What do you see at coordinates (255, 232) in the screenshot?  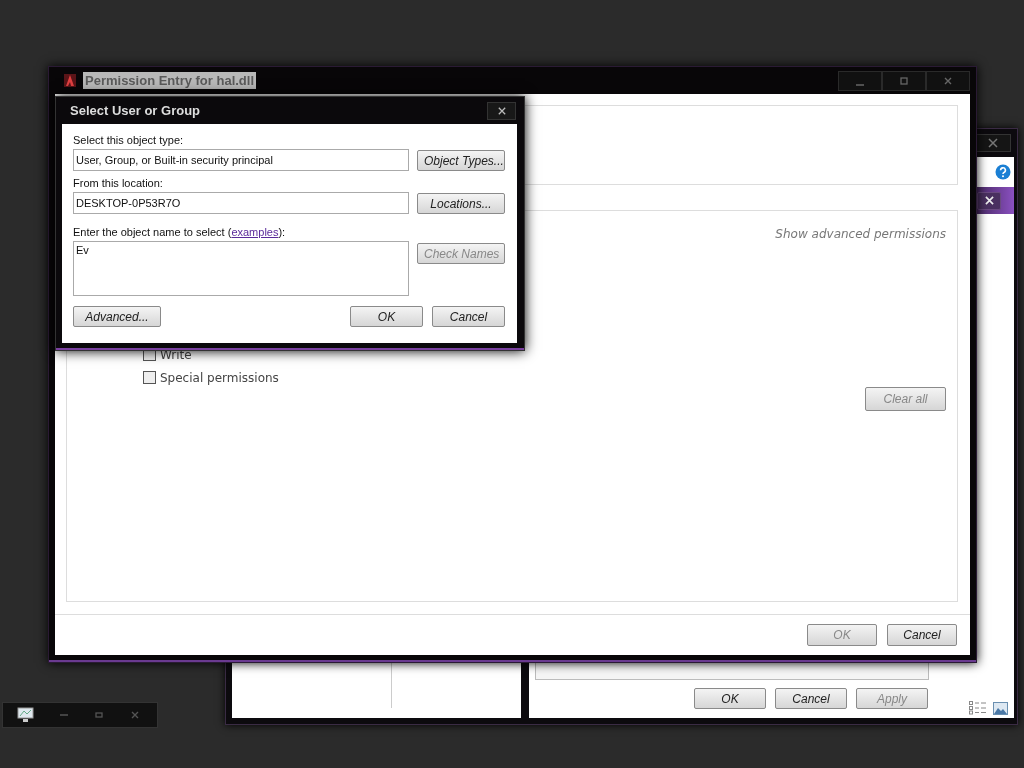 I see `examples-link: examples` at bounding box center [255, 232].